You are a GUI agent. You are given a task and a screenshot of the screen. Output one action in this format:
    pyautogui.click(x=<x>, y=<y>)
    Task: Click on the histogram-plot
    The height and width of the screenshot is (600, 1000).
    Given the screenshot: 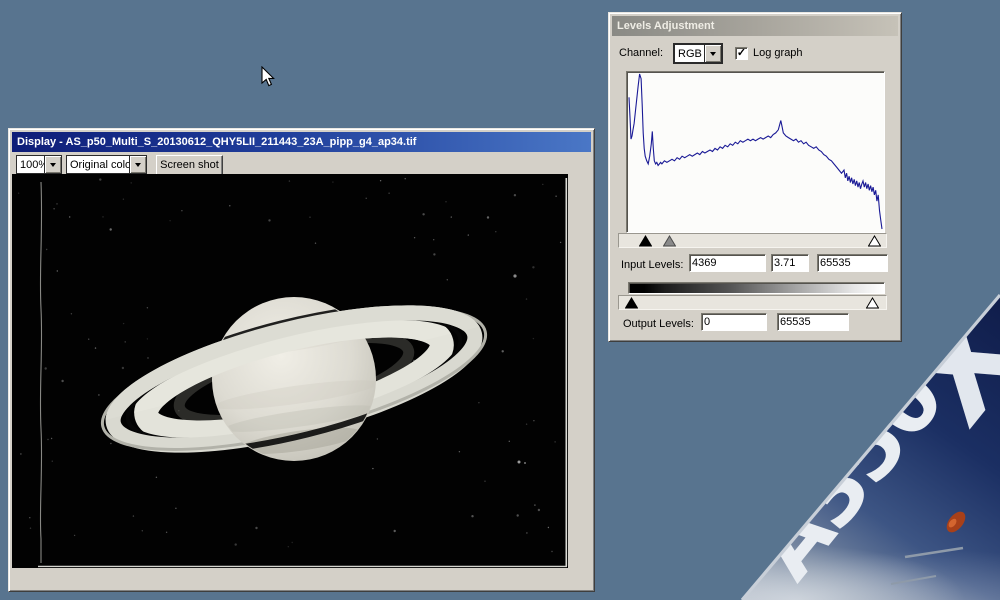 What is the action you would take?
    pyautogui.click(x=755, y=151)
    